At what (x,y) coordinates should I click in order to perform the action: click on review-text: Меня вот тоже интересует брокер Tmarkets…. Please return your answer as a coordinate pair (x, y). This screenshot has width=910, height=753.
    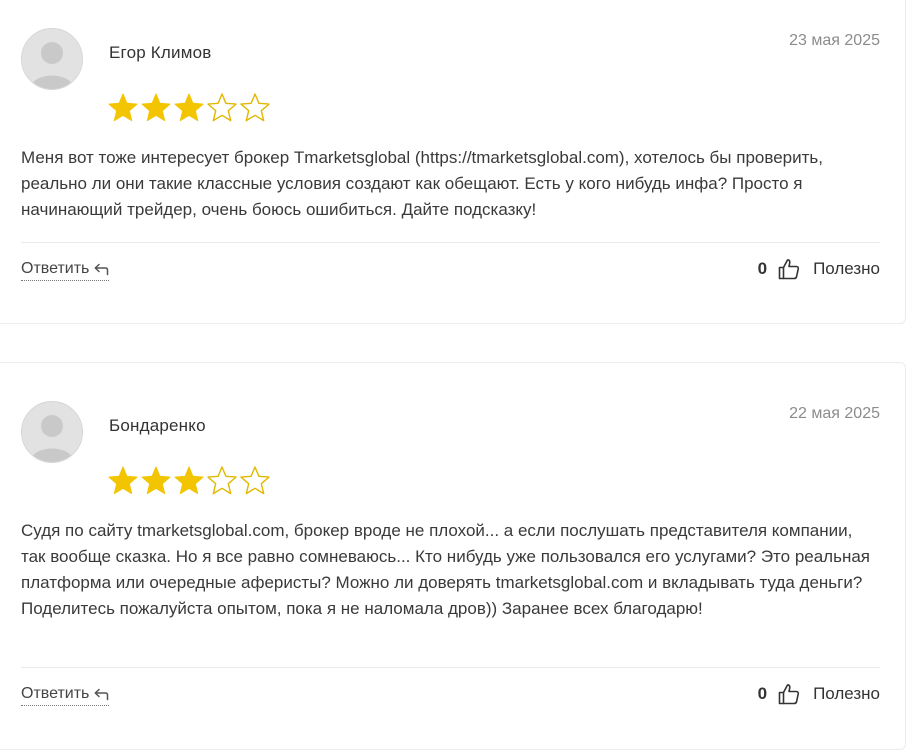
    Looking at the image, I should click on (422, 183).